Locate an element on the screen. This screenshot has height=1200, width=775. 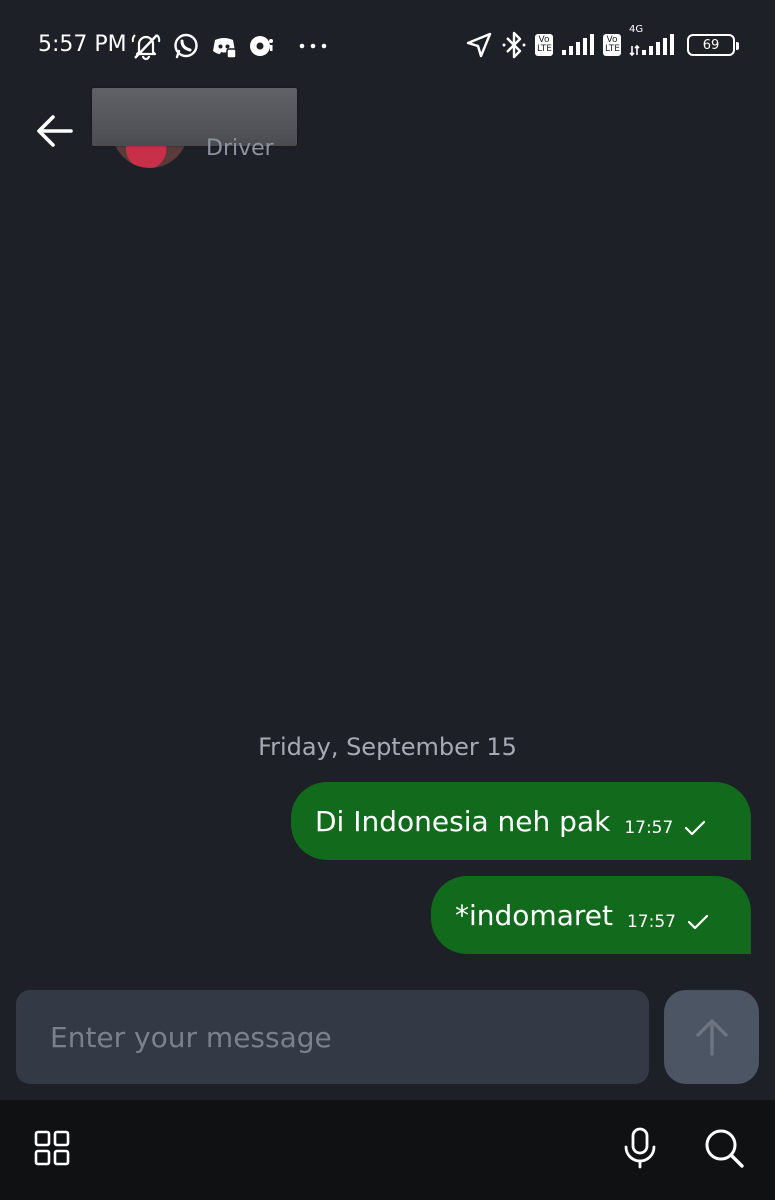
network-type-label: 4G is located at coordinates (636, 29).